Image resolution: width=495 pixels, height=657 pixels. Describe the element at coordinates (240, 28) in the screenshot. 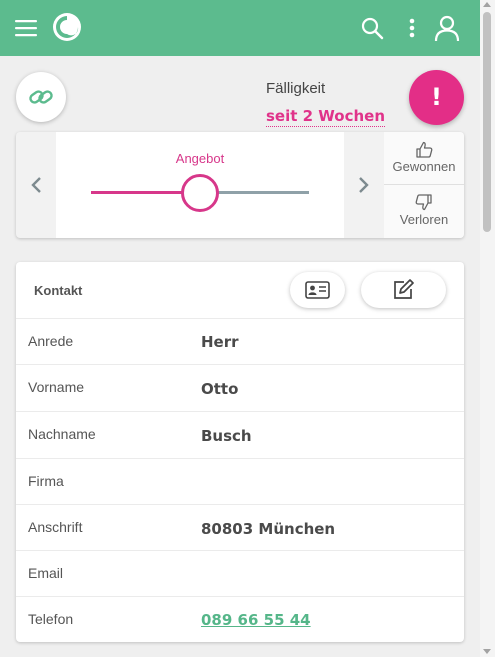

I see `app-bar` at that location.